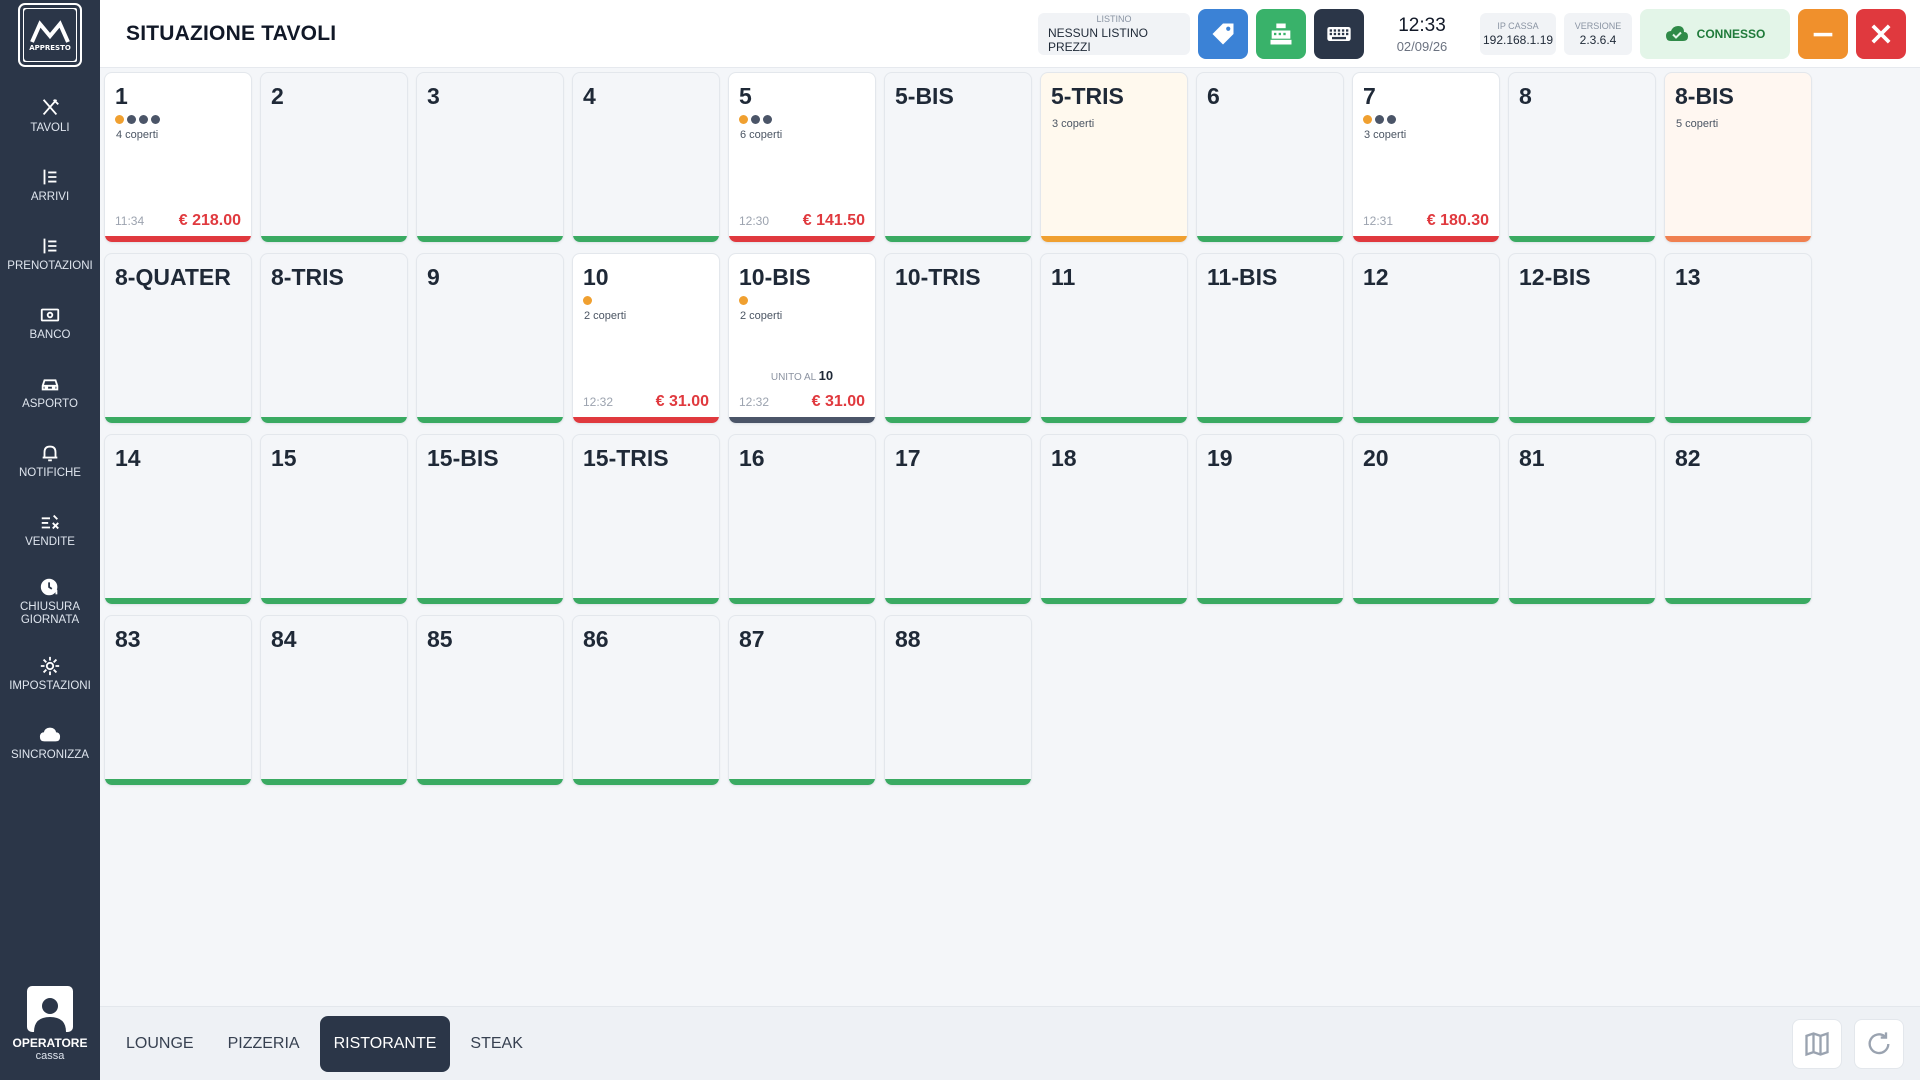  I want to click on table-card: 13, so click(1738, 338).